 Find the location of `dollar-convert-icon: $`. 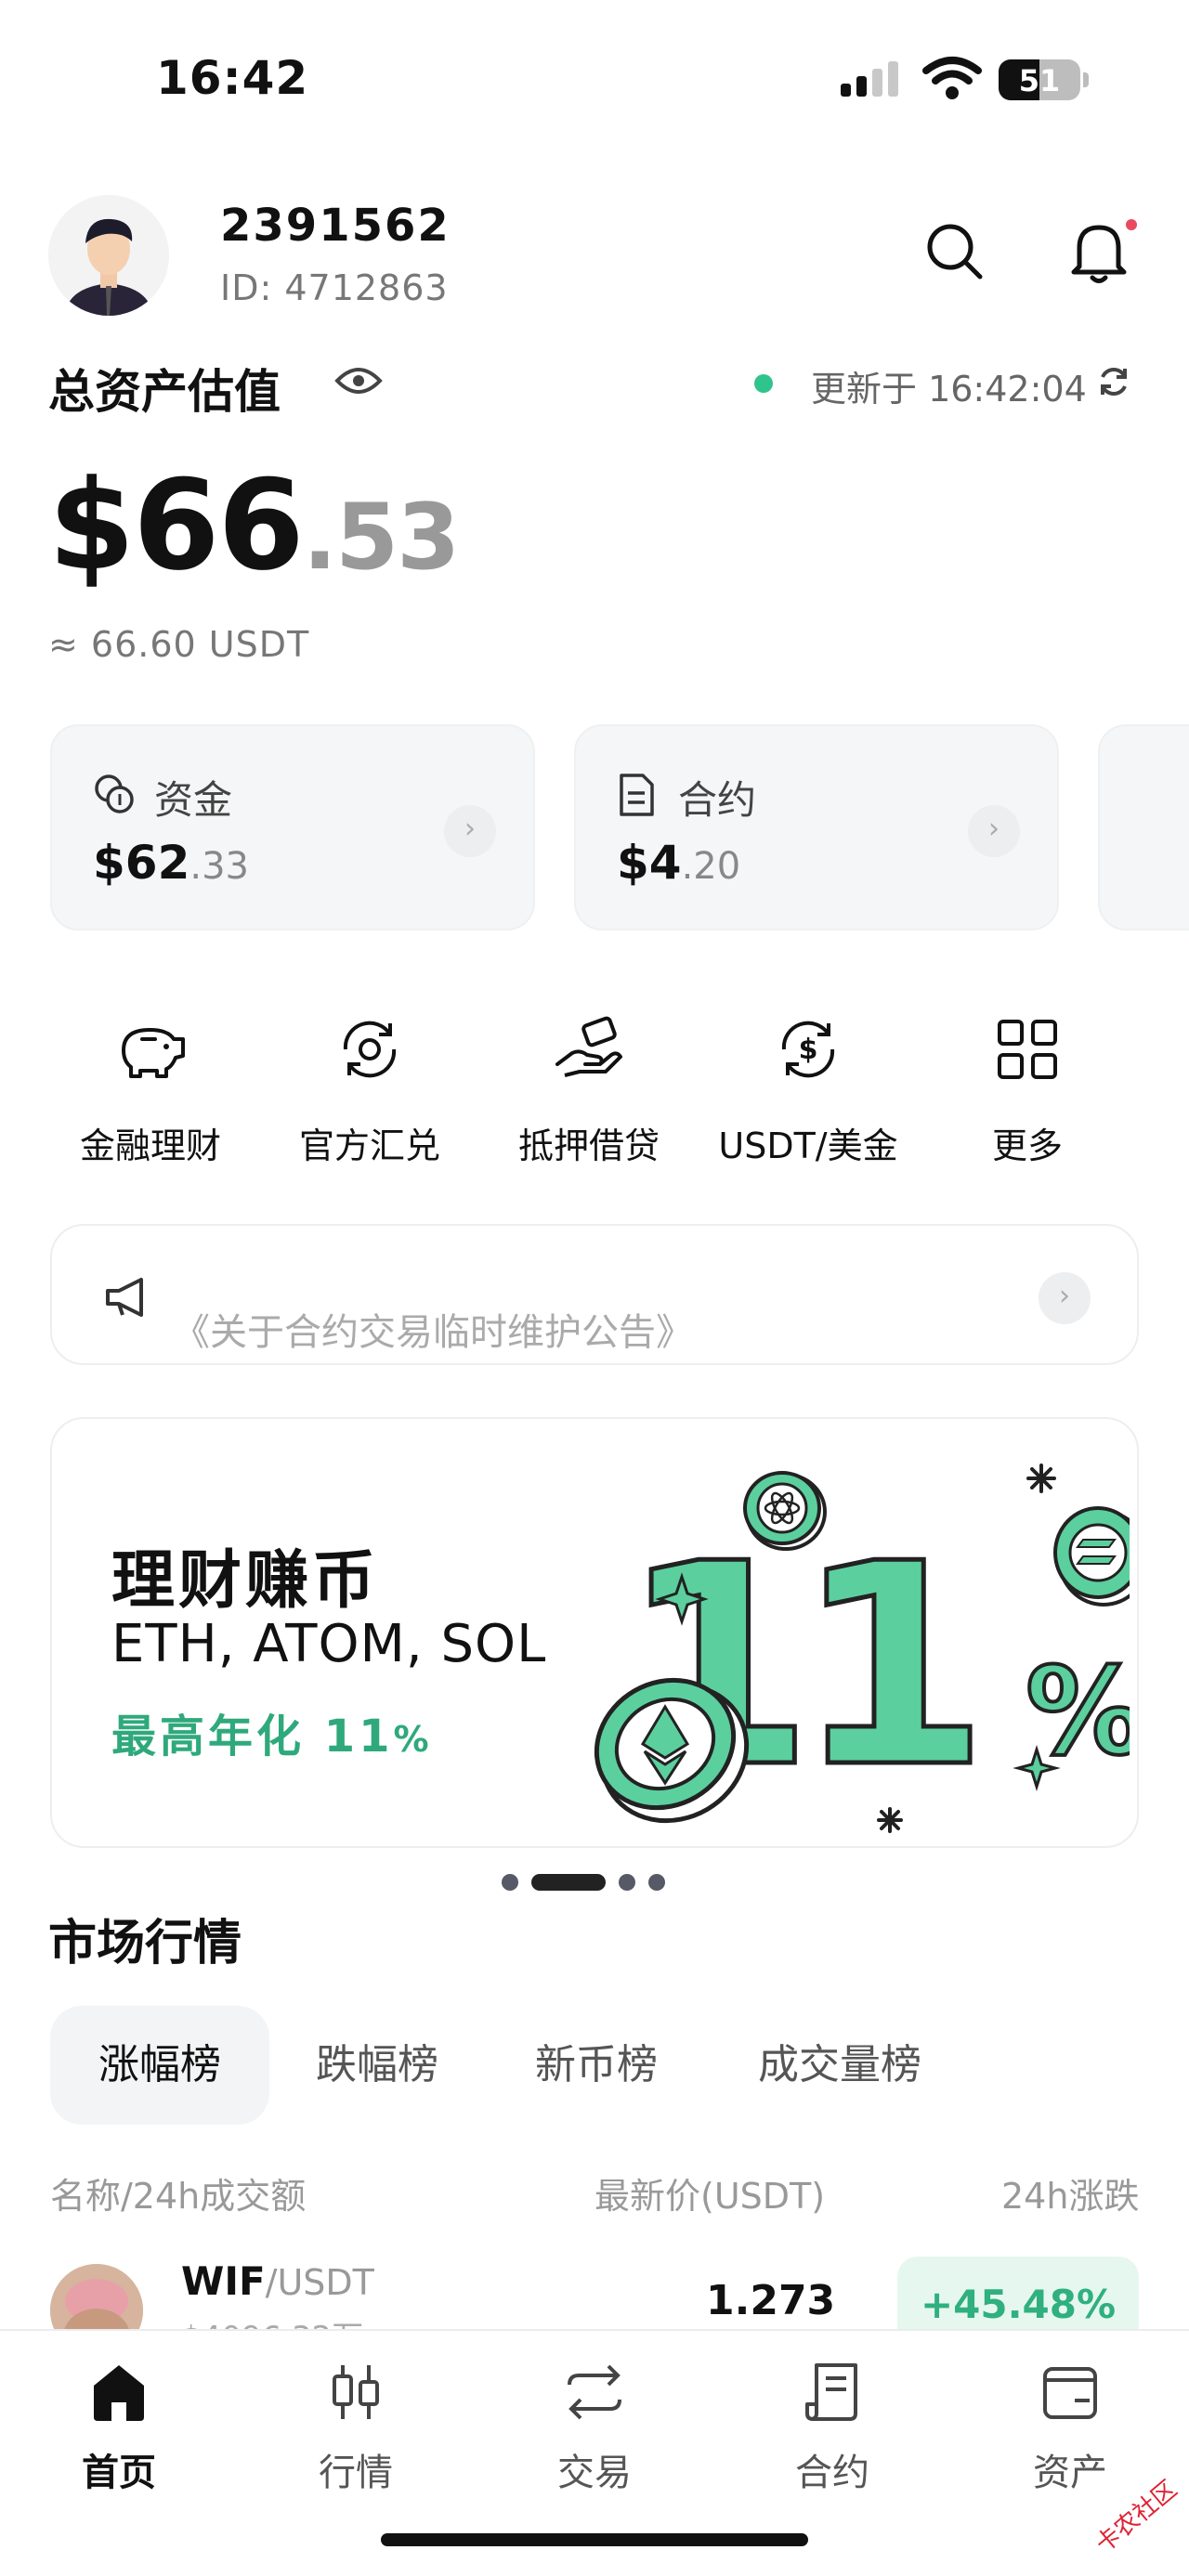

dollar-convert-icon: $ is located at coordinates (808, 1050).